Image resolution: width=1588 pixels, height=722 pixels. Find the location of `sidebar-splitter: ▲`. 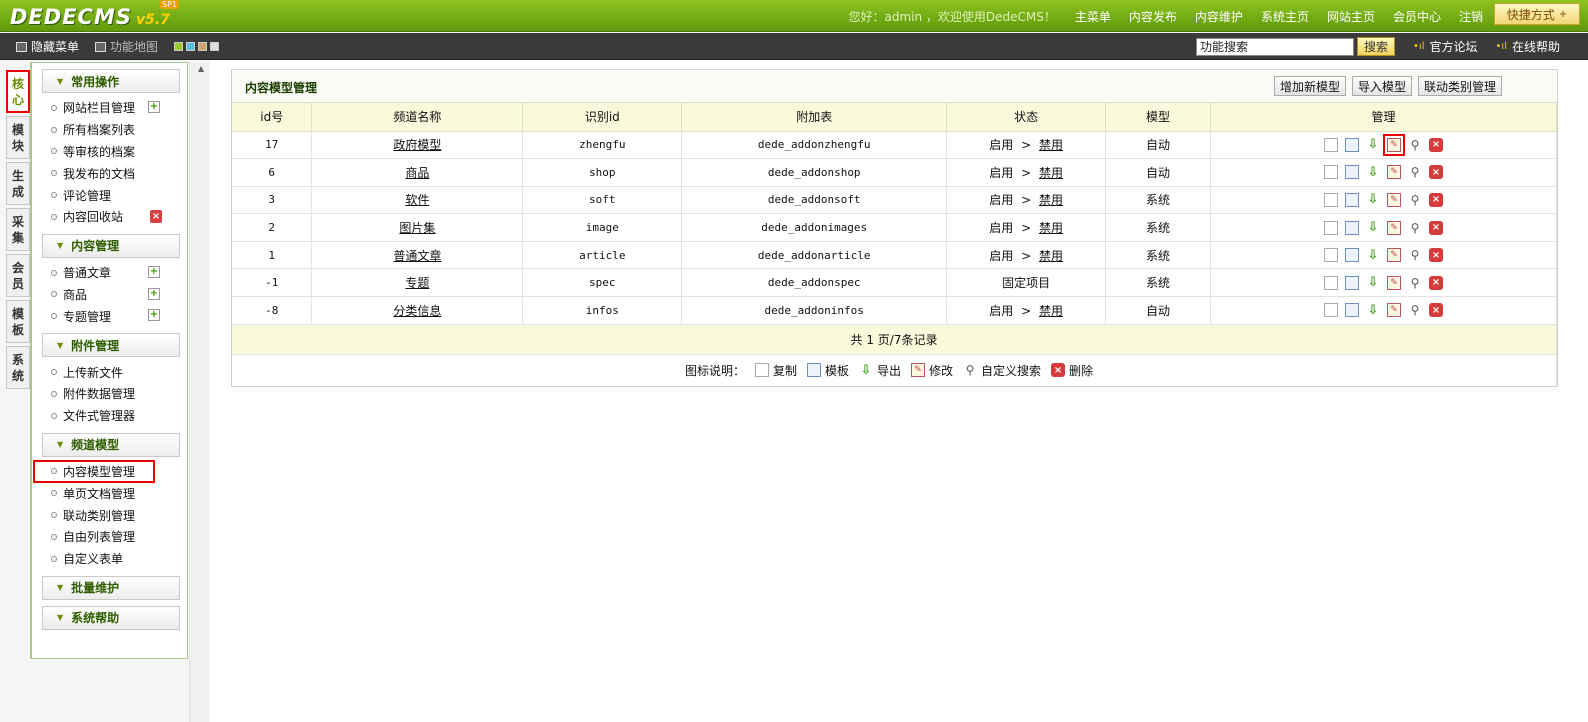

sidebar-splitter: ▲ is located at coordinates (199, 392).